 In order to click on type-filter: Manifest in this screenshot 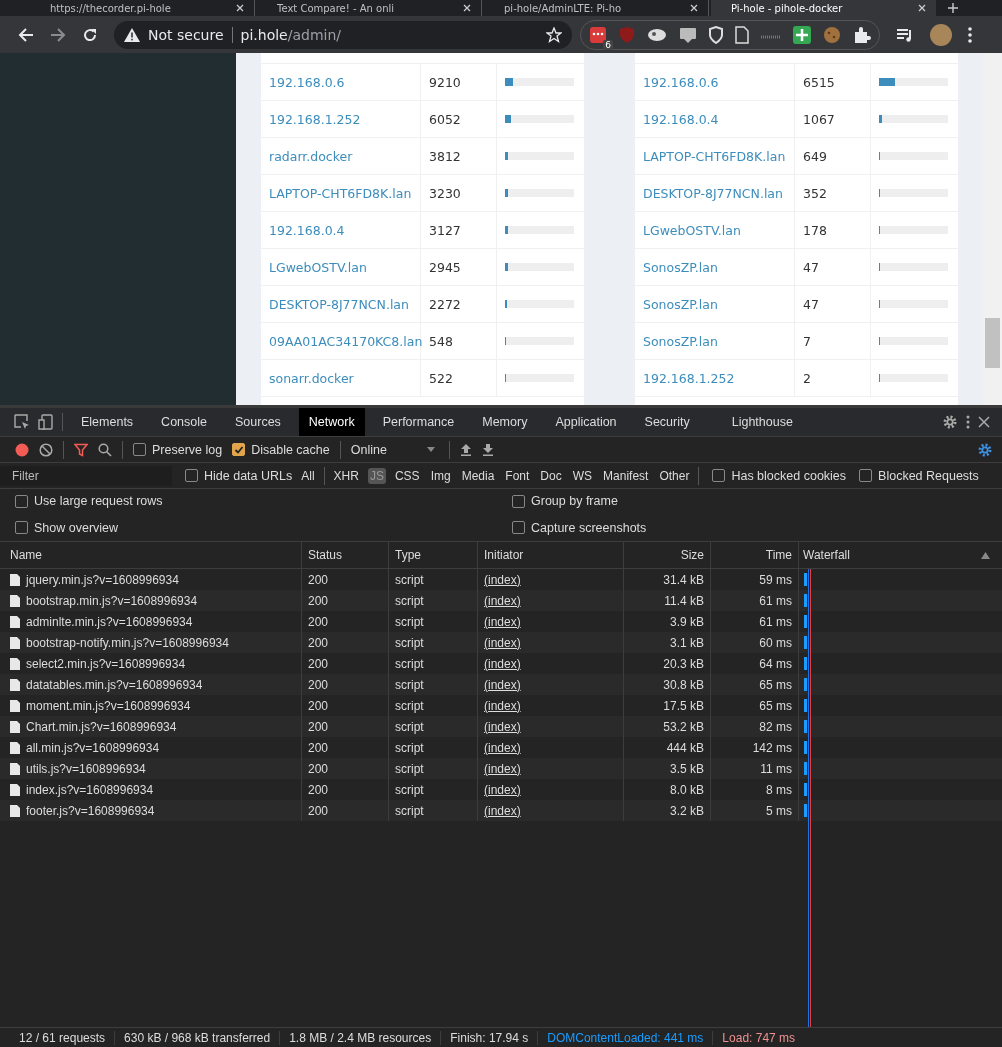, I will do `click(626, 475)`.